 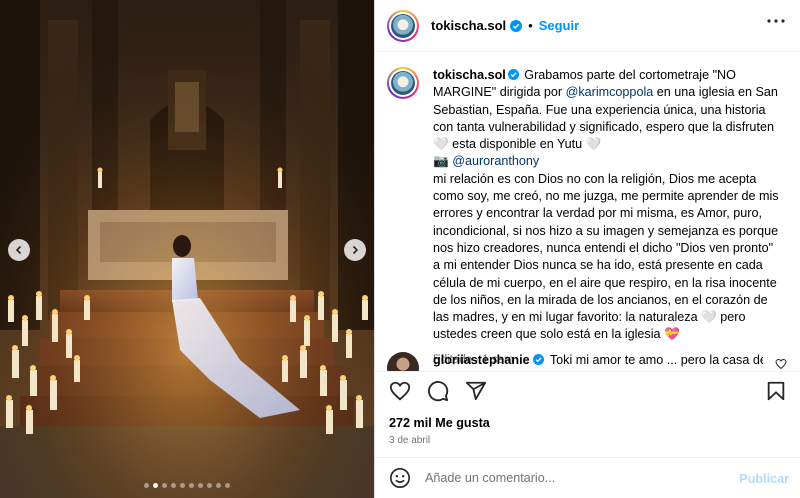 What do you see at coordinates (610, 92) in the screenshot?
I see `director-mention-link: @karimcoppola` at bounding box center [610, 92].